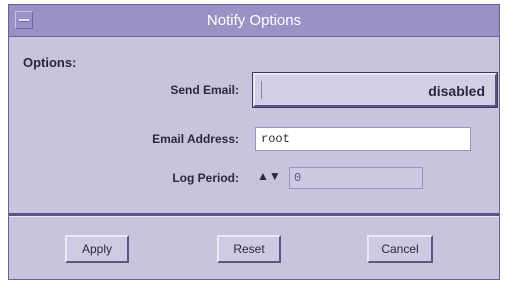  Describe the element at coordinates (456, 91) in the screenshot. I see `send-email-value: disabled` at that location.